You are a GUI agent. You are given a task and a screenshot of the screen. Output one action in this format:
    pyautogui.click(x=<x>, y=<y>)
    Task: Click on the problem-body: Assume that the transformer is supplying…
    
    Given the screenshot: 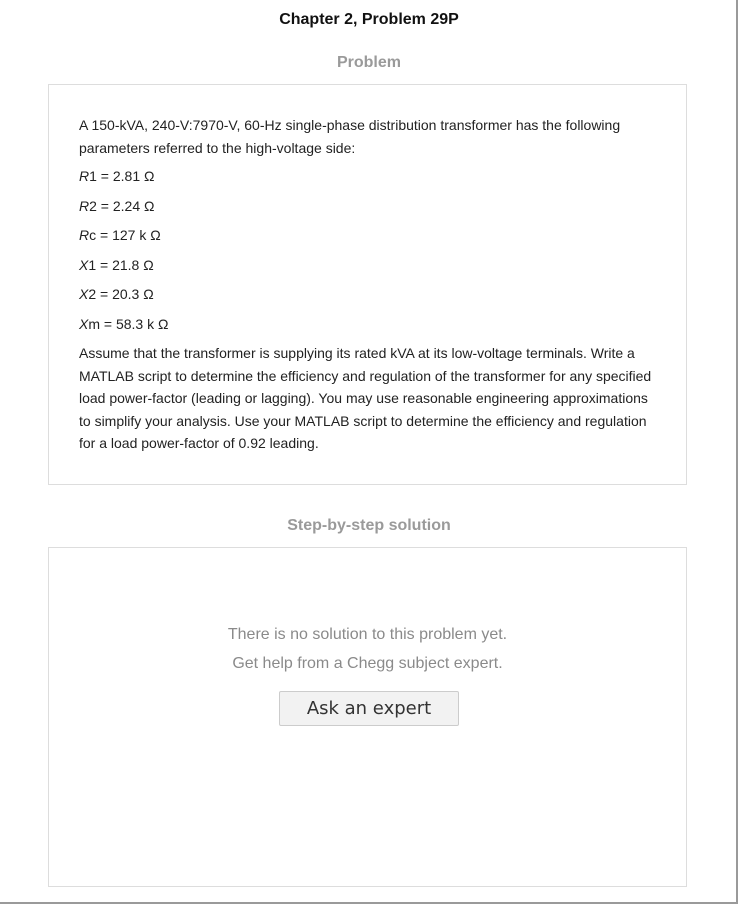 What is the action you would take?
    pyautogui.click(x=365, y=398)
    